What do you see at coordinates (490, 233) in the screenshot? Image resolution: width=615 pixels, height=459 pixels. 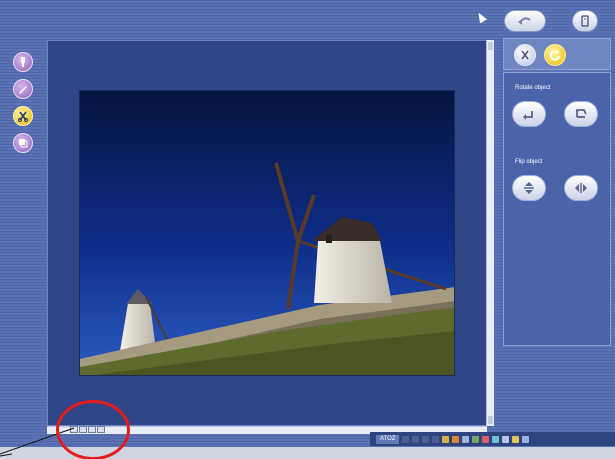 I see `vertical-scrollbar` at bounding box center [490, 233].